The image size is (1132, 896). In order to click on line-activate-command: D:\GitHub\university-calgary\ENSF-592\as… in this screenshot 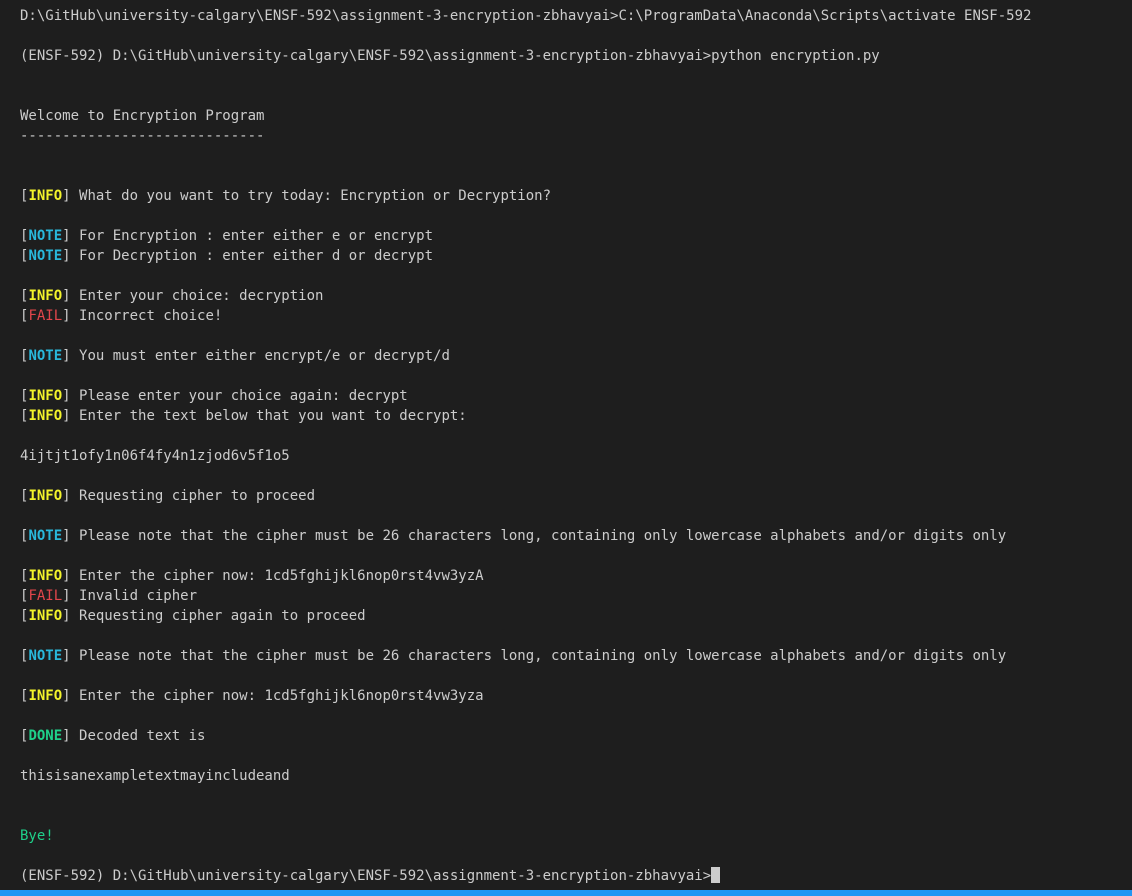, I will do `click(576, 16)`.